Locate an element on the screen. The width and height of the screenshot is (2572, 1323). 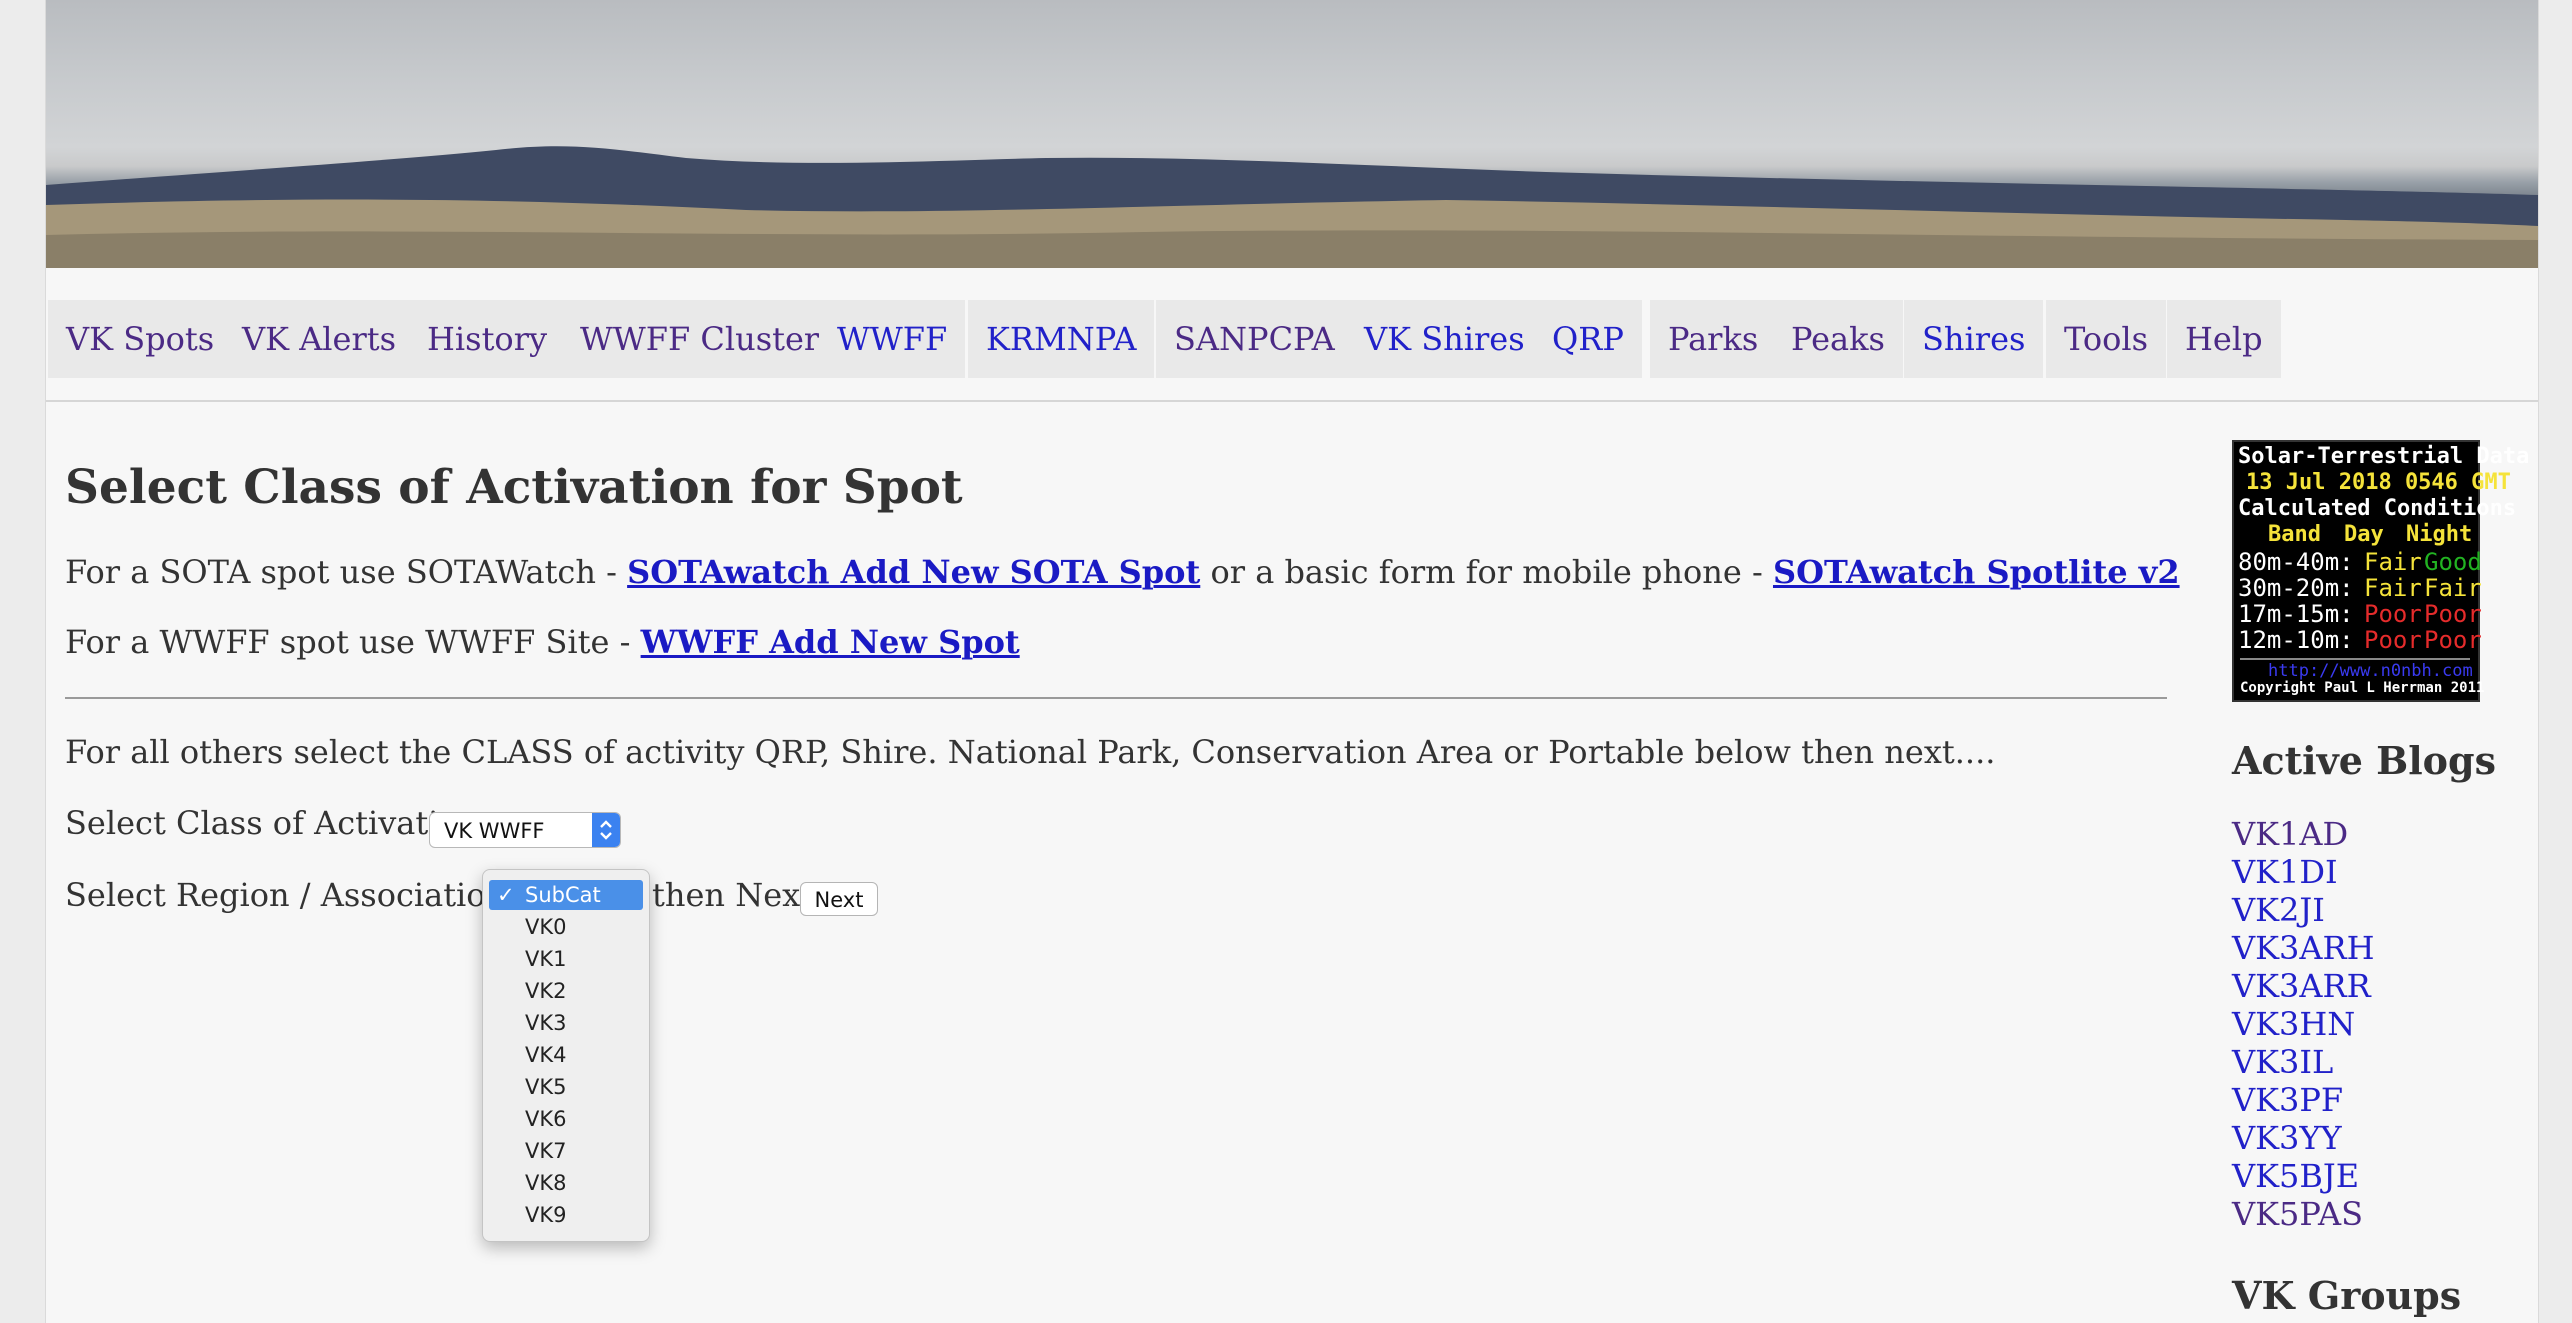
blog-link-vk5bje: VK5BJE is located at coordinates (2295, 1176).